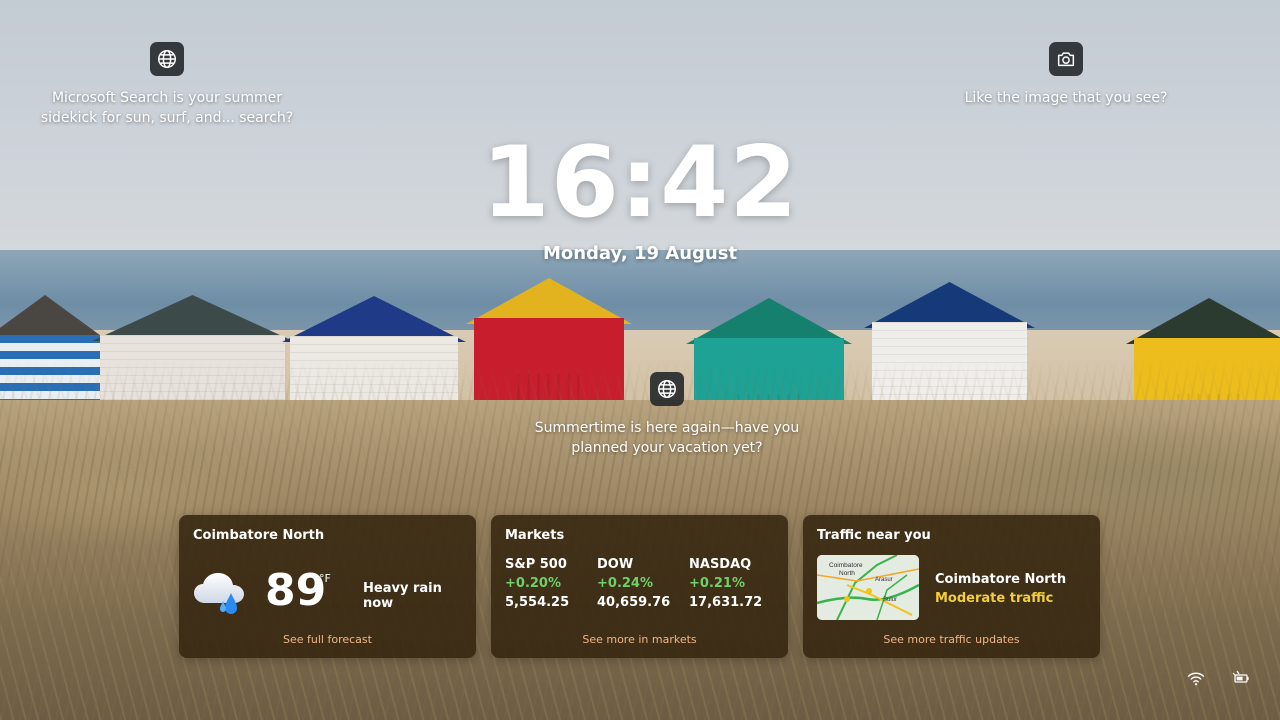 The image size is (1280, 720). I want to click on market-name: DOW, so click(615, 564).